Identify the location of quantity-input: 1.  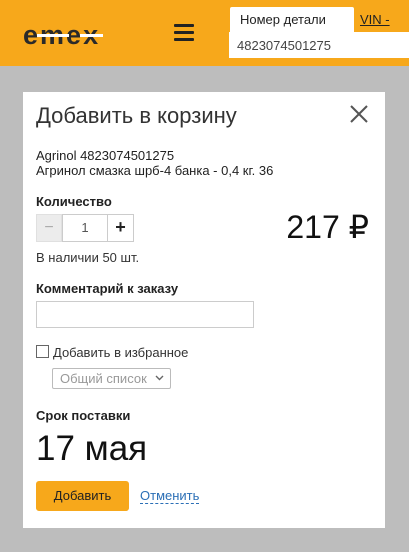
(85, 228).